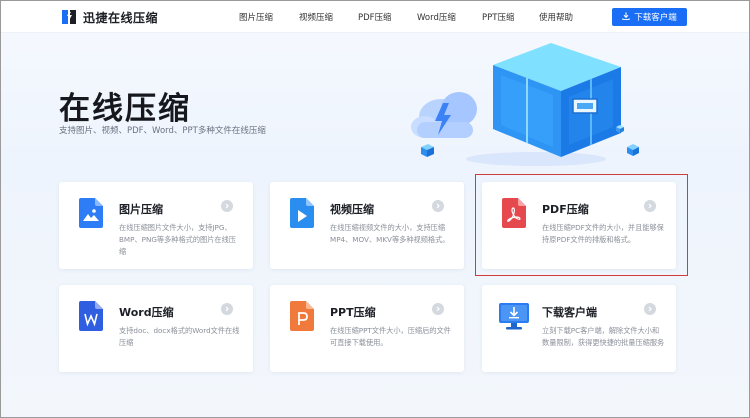 Image resolution: width=750 pixels, height=418 pixels. Describe the element at coordinates (581, 225) in the screenshot. I see `highlight-box` at that location.